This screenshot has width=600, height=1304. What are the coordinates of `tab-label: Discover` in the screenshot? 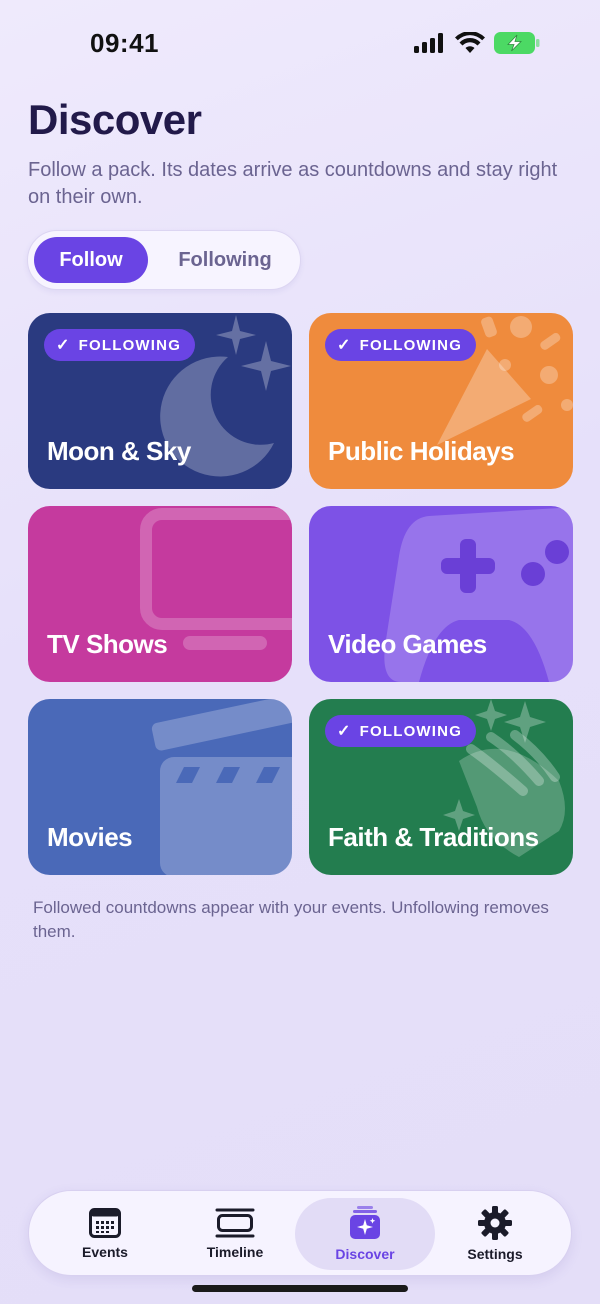 It's located at (365, 1254).